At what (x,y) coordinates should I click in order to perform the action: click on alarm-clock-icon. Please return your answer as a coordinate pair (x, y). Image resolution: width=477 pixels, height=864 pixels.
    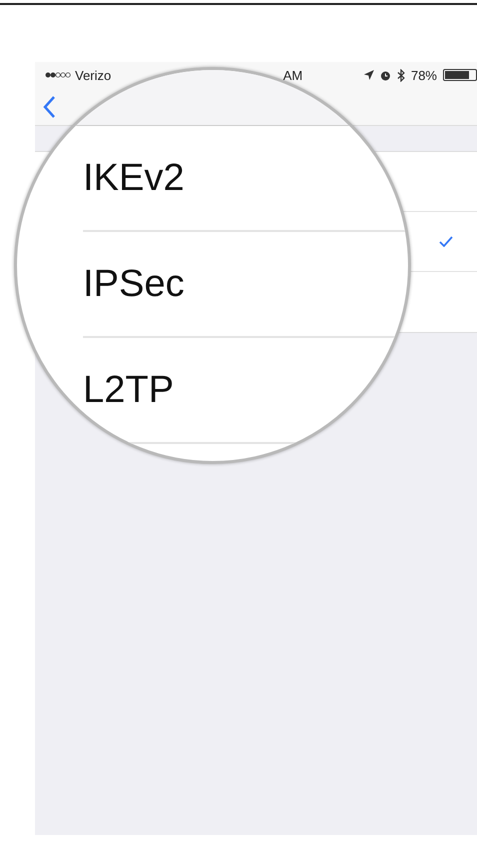
    Looking at the image, I should click on (385, 75).